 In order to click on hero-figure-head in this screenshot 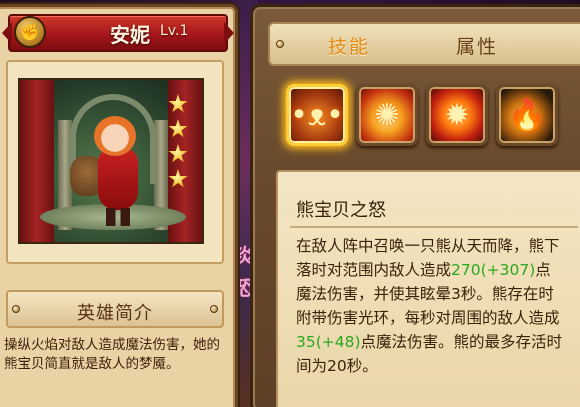, I will do `click(115, 136)`.